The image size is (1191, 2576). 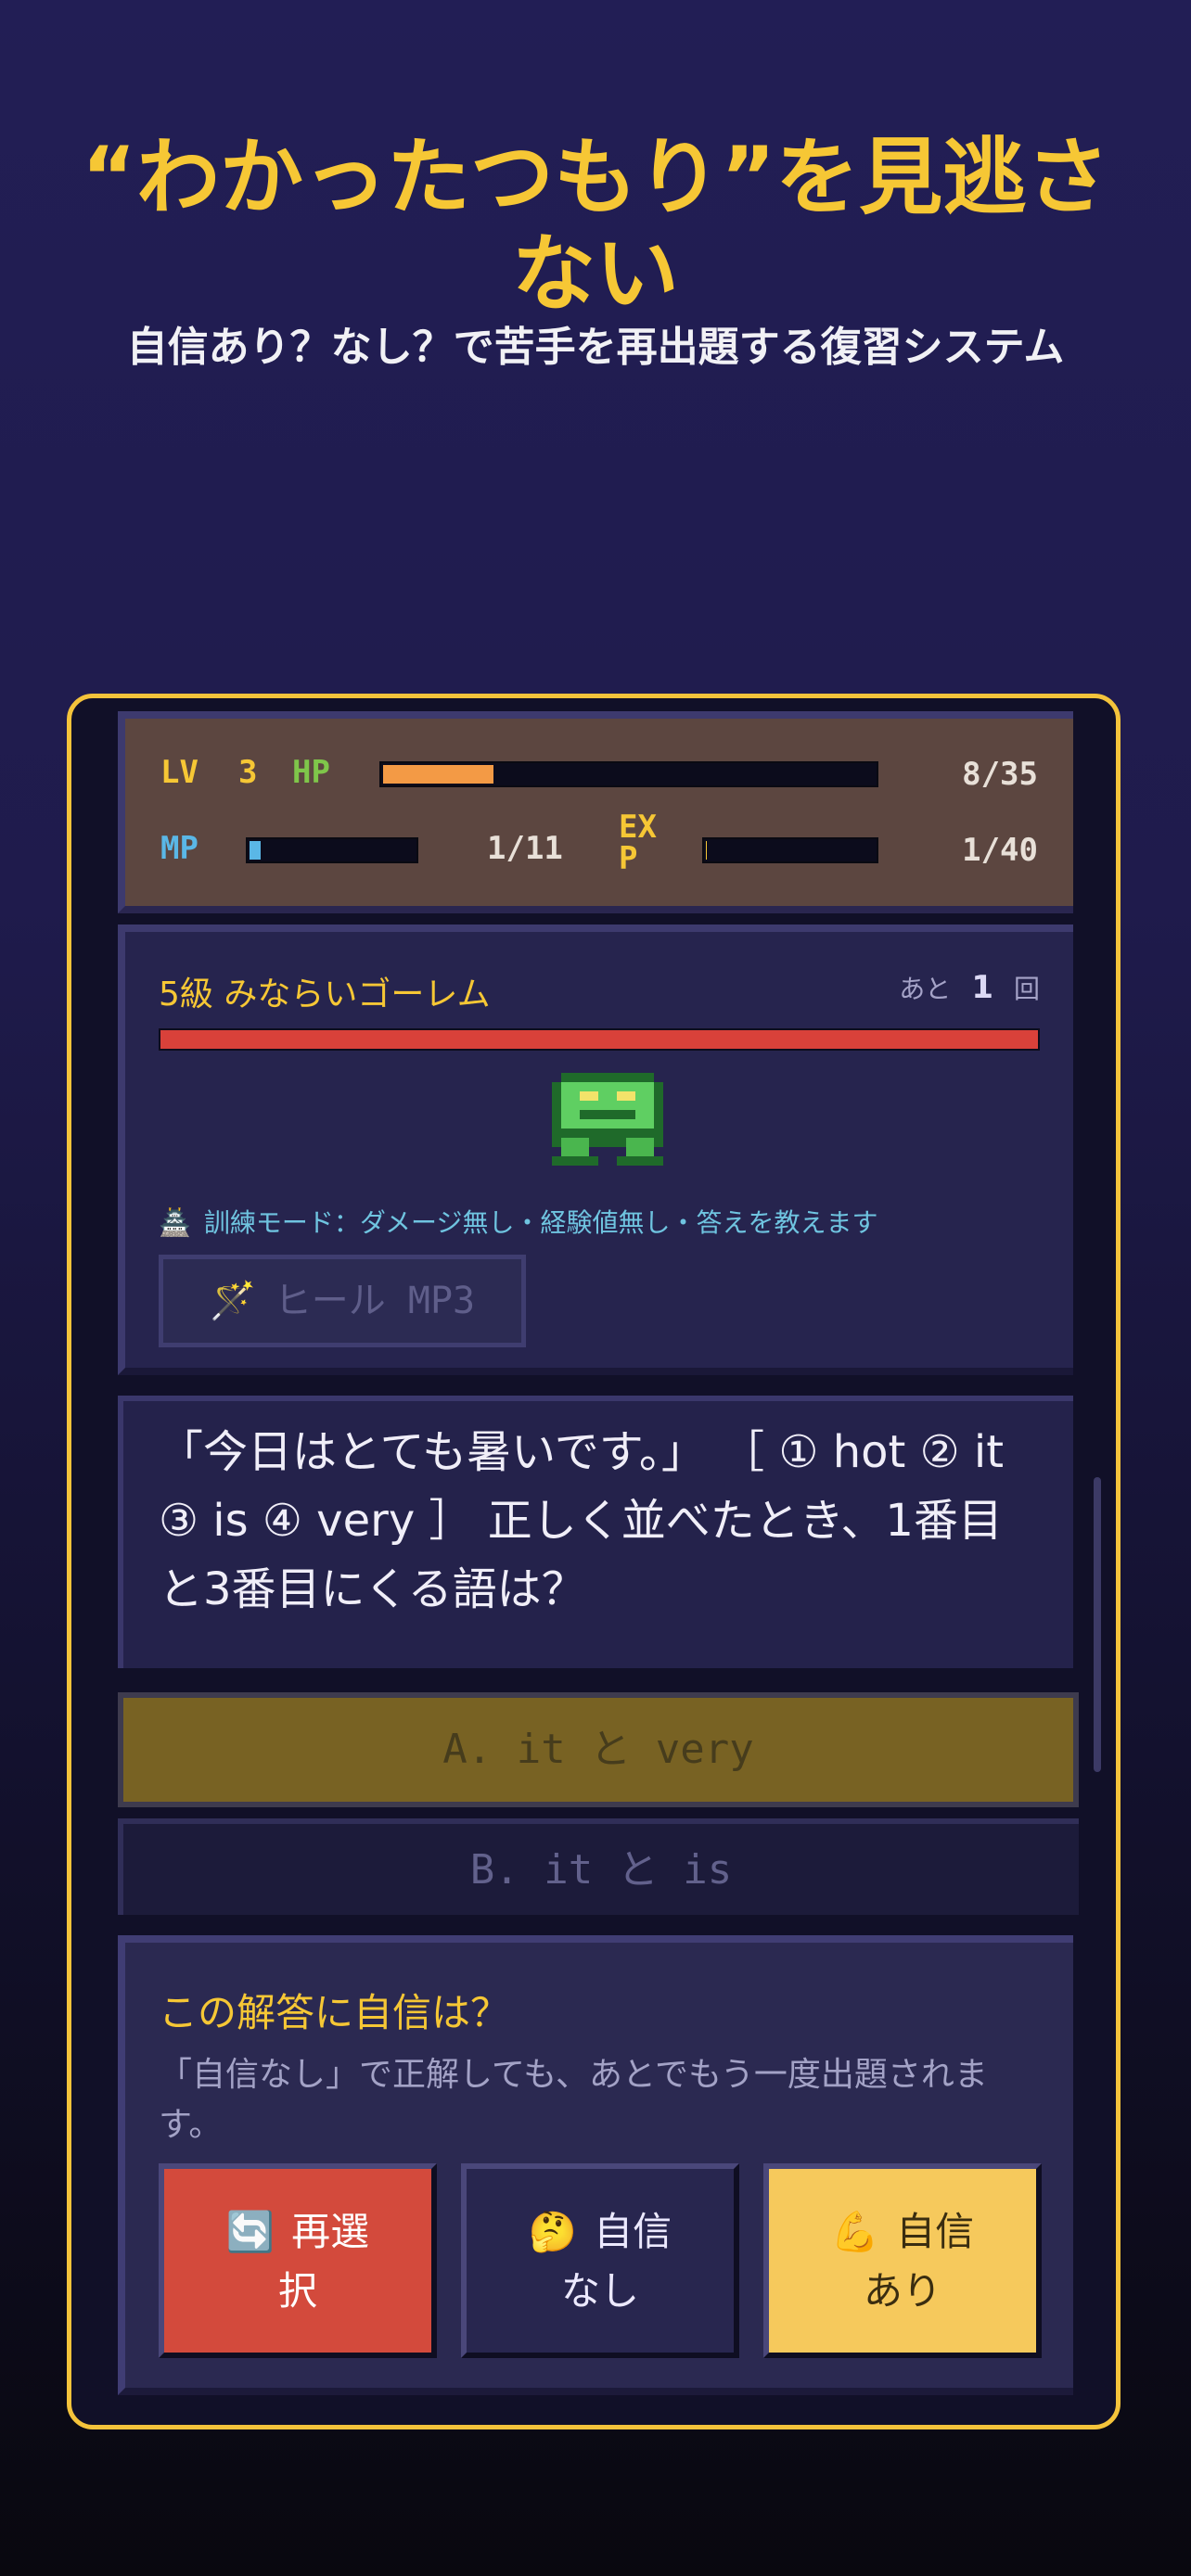 What do you see at coordinates (525, 849) in the screenshot?
I see `mp-value: 1/11` at bounding box center [525, 849].